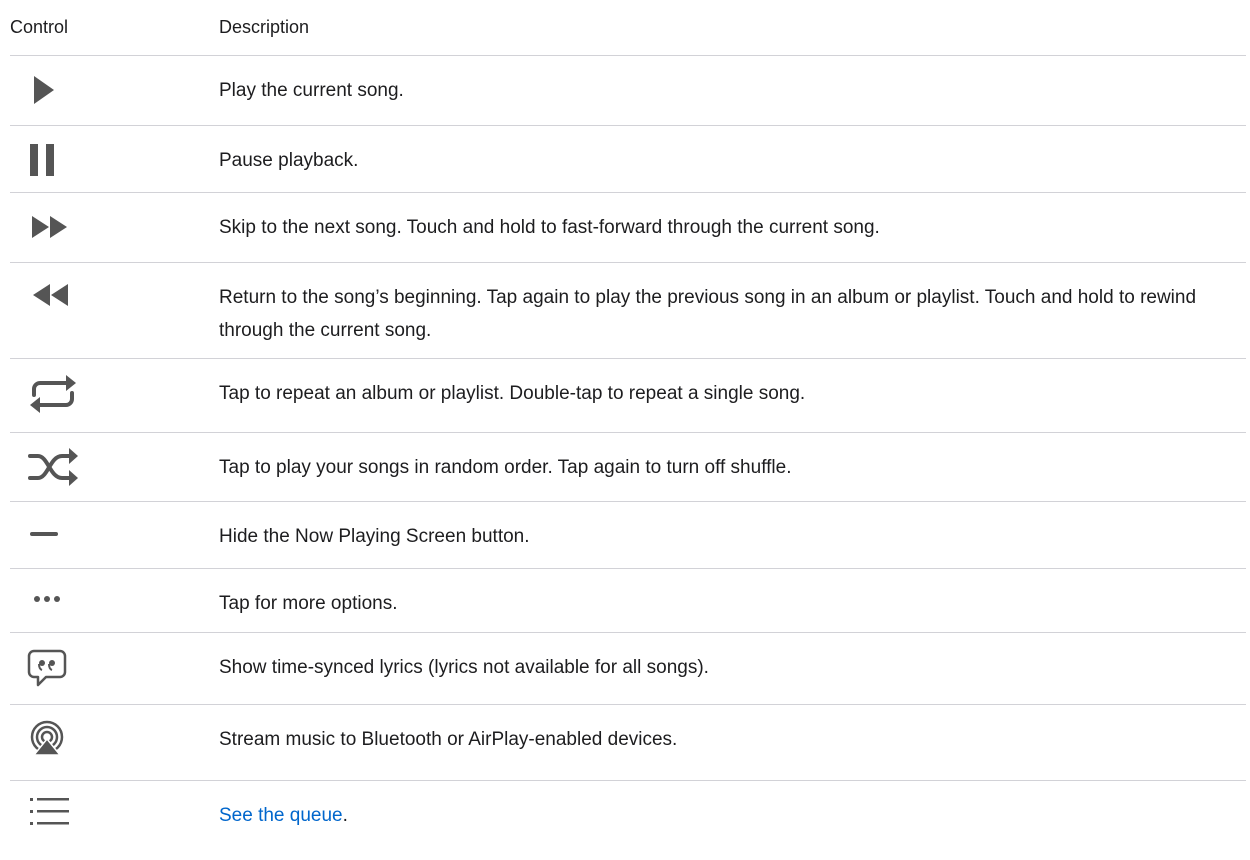 This screenshot has height=860, width=1250. What do you see at coordinates (628, 91) in the screenshot?
I see `table-row: Play the current song.` at bounding box center [628, 91].